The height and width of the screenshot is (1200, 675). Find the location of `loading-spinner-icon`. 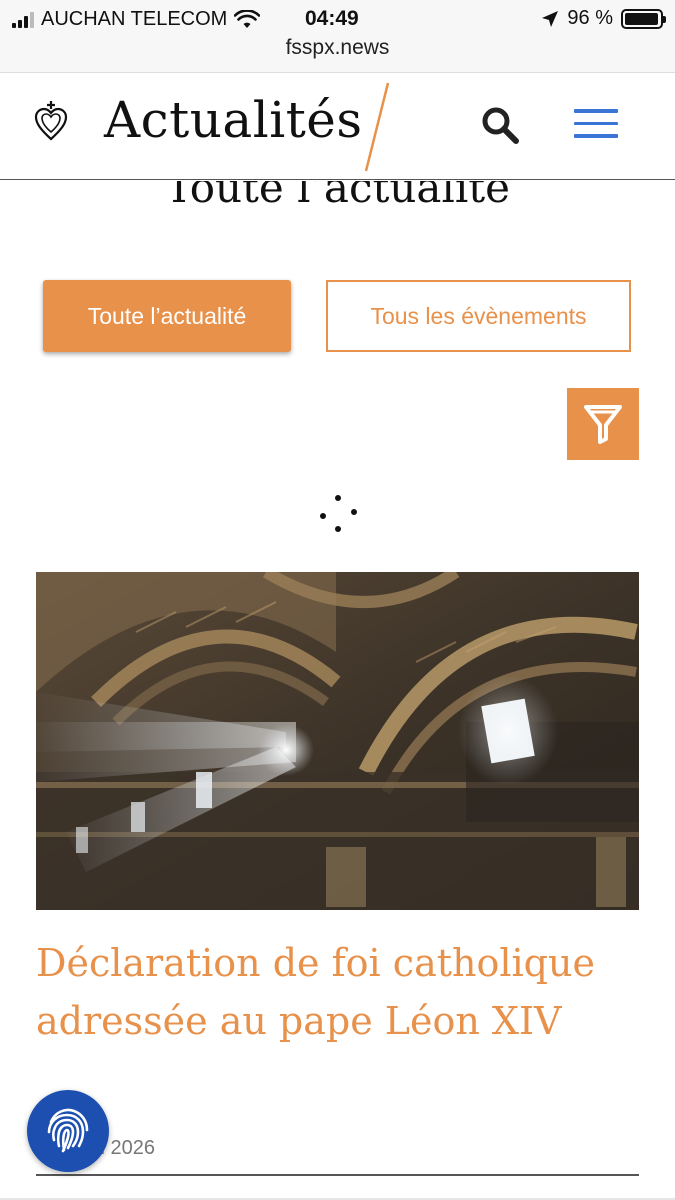

loading-spinner-icon is located at coordinates (338, 513).